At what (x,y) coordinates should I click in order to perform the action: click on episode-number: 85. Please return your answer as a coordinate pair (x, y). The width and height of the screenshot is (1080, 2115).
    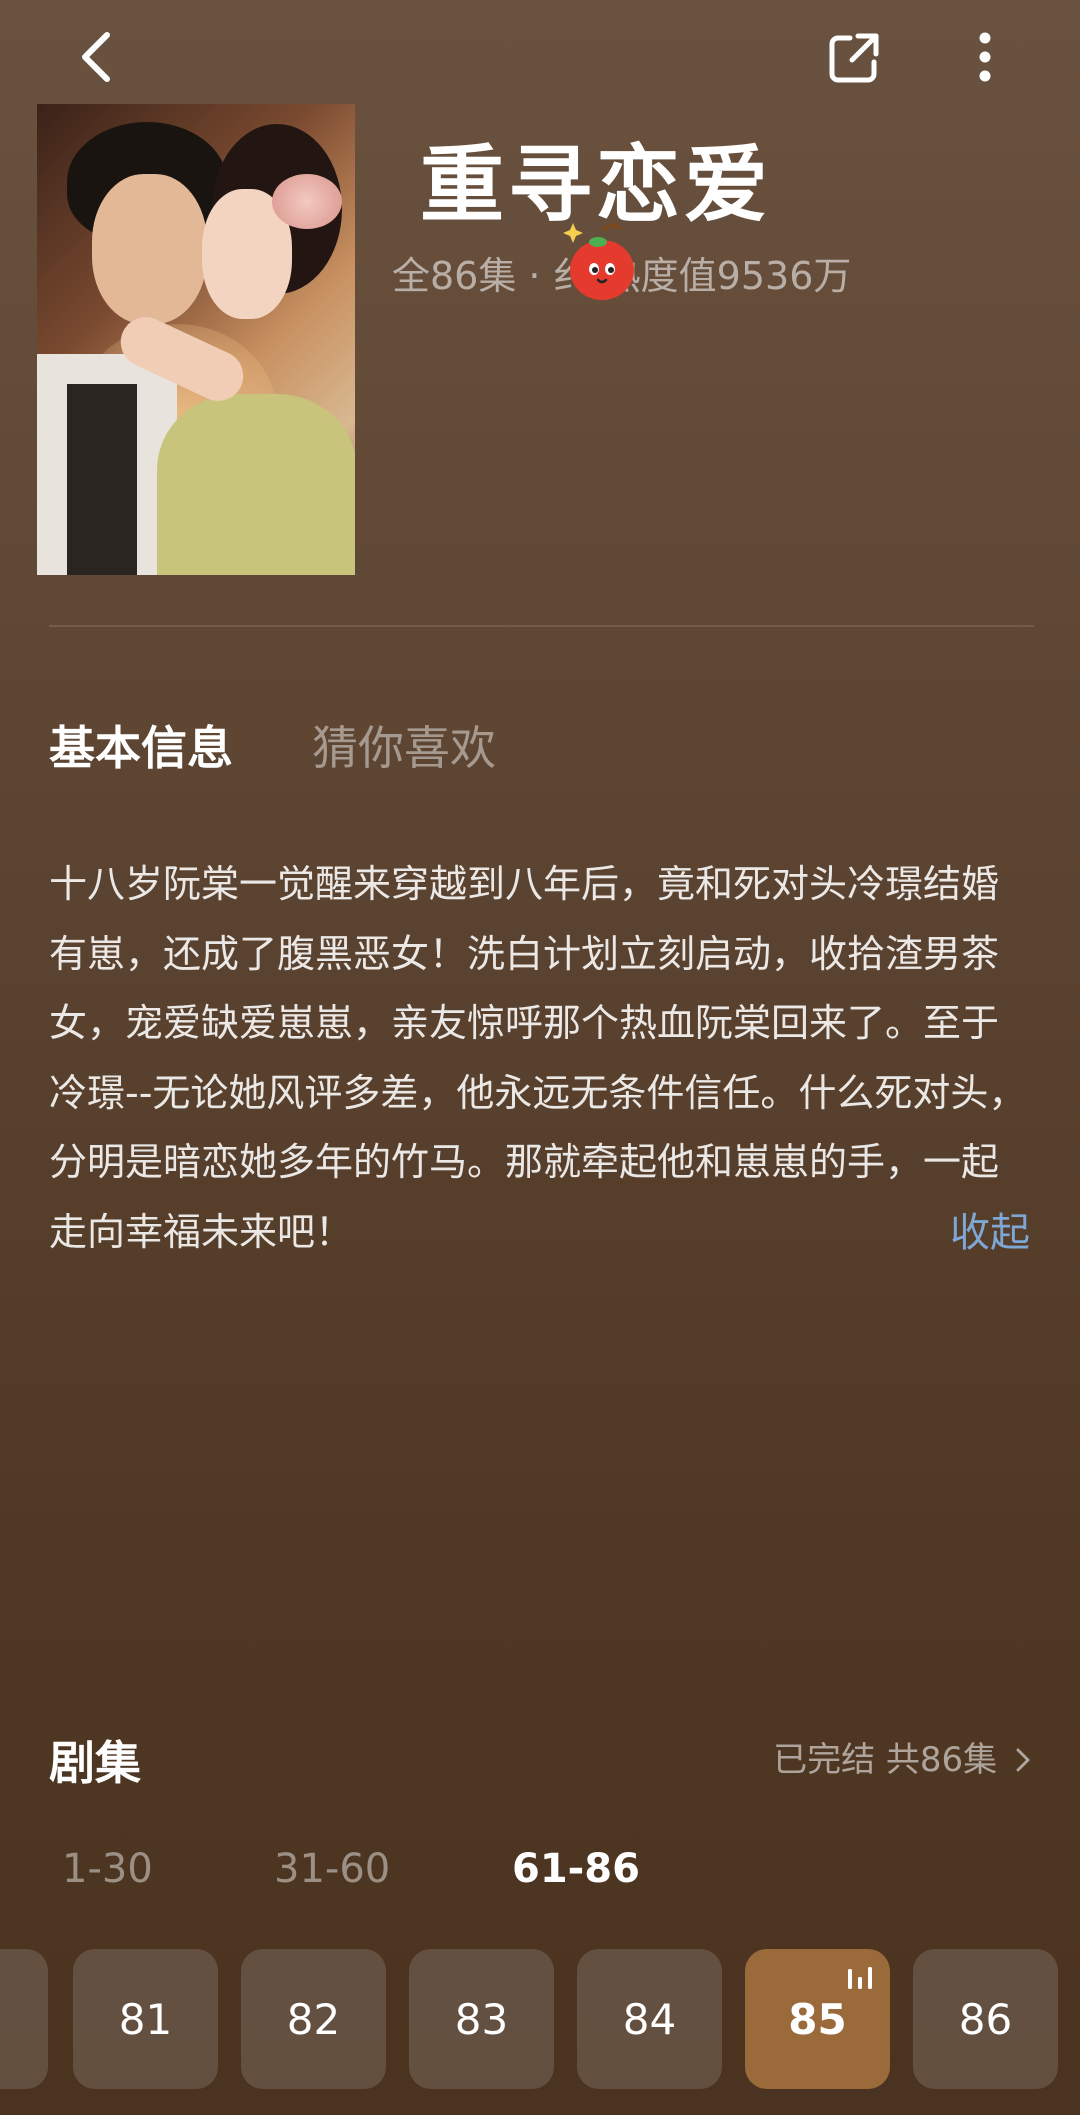
    Looking at the image, I should click on (817, 2019).